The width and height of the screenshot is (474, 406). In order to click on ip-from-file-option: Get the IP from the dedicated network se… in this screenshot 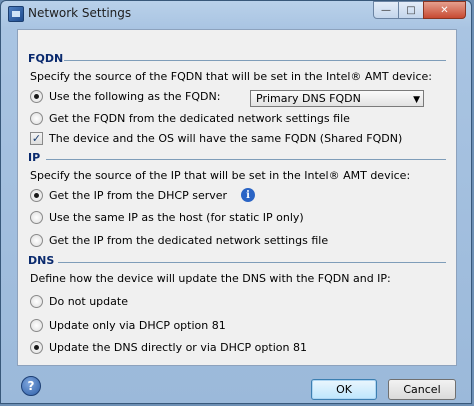, I will do `click(179, 240)`.